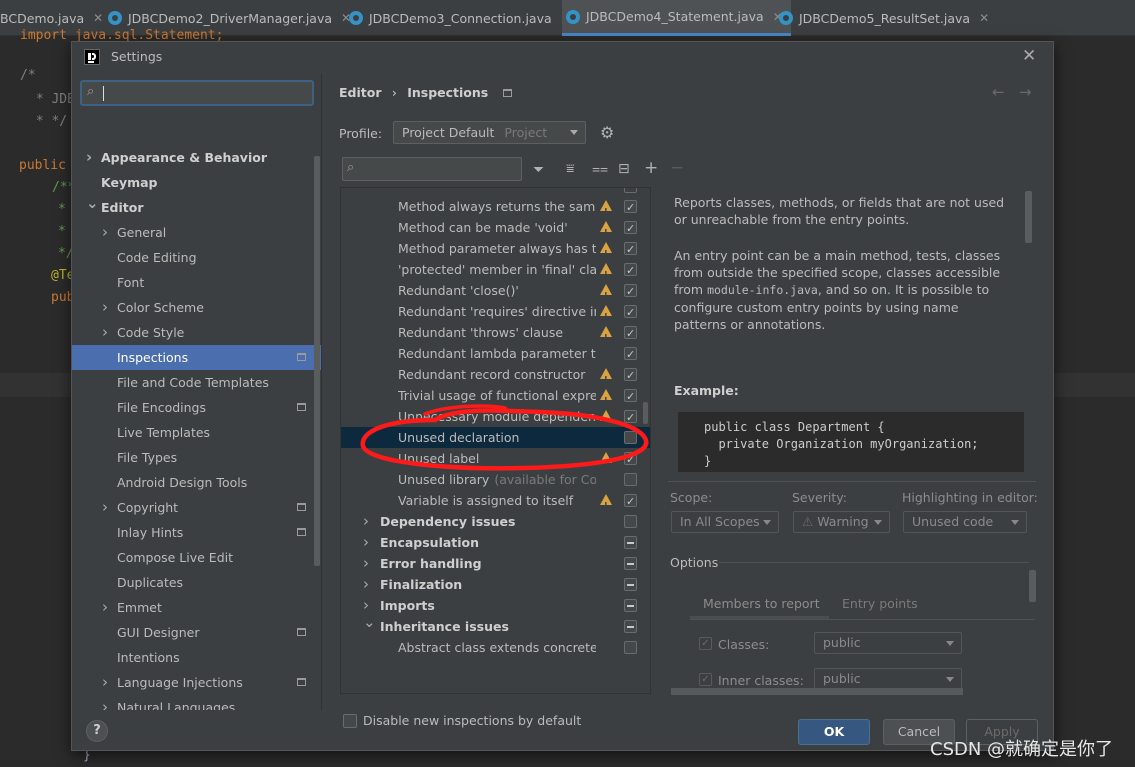  Describe the element at coordinates (495, 251) in the screenshot. I see `inspection-item: Method parameter always has the` at that location.